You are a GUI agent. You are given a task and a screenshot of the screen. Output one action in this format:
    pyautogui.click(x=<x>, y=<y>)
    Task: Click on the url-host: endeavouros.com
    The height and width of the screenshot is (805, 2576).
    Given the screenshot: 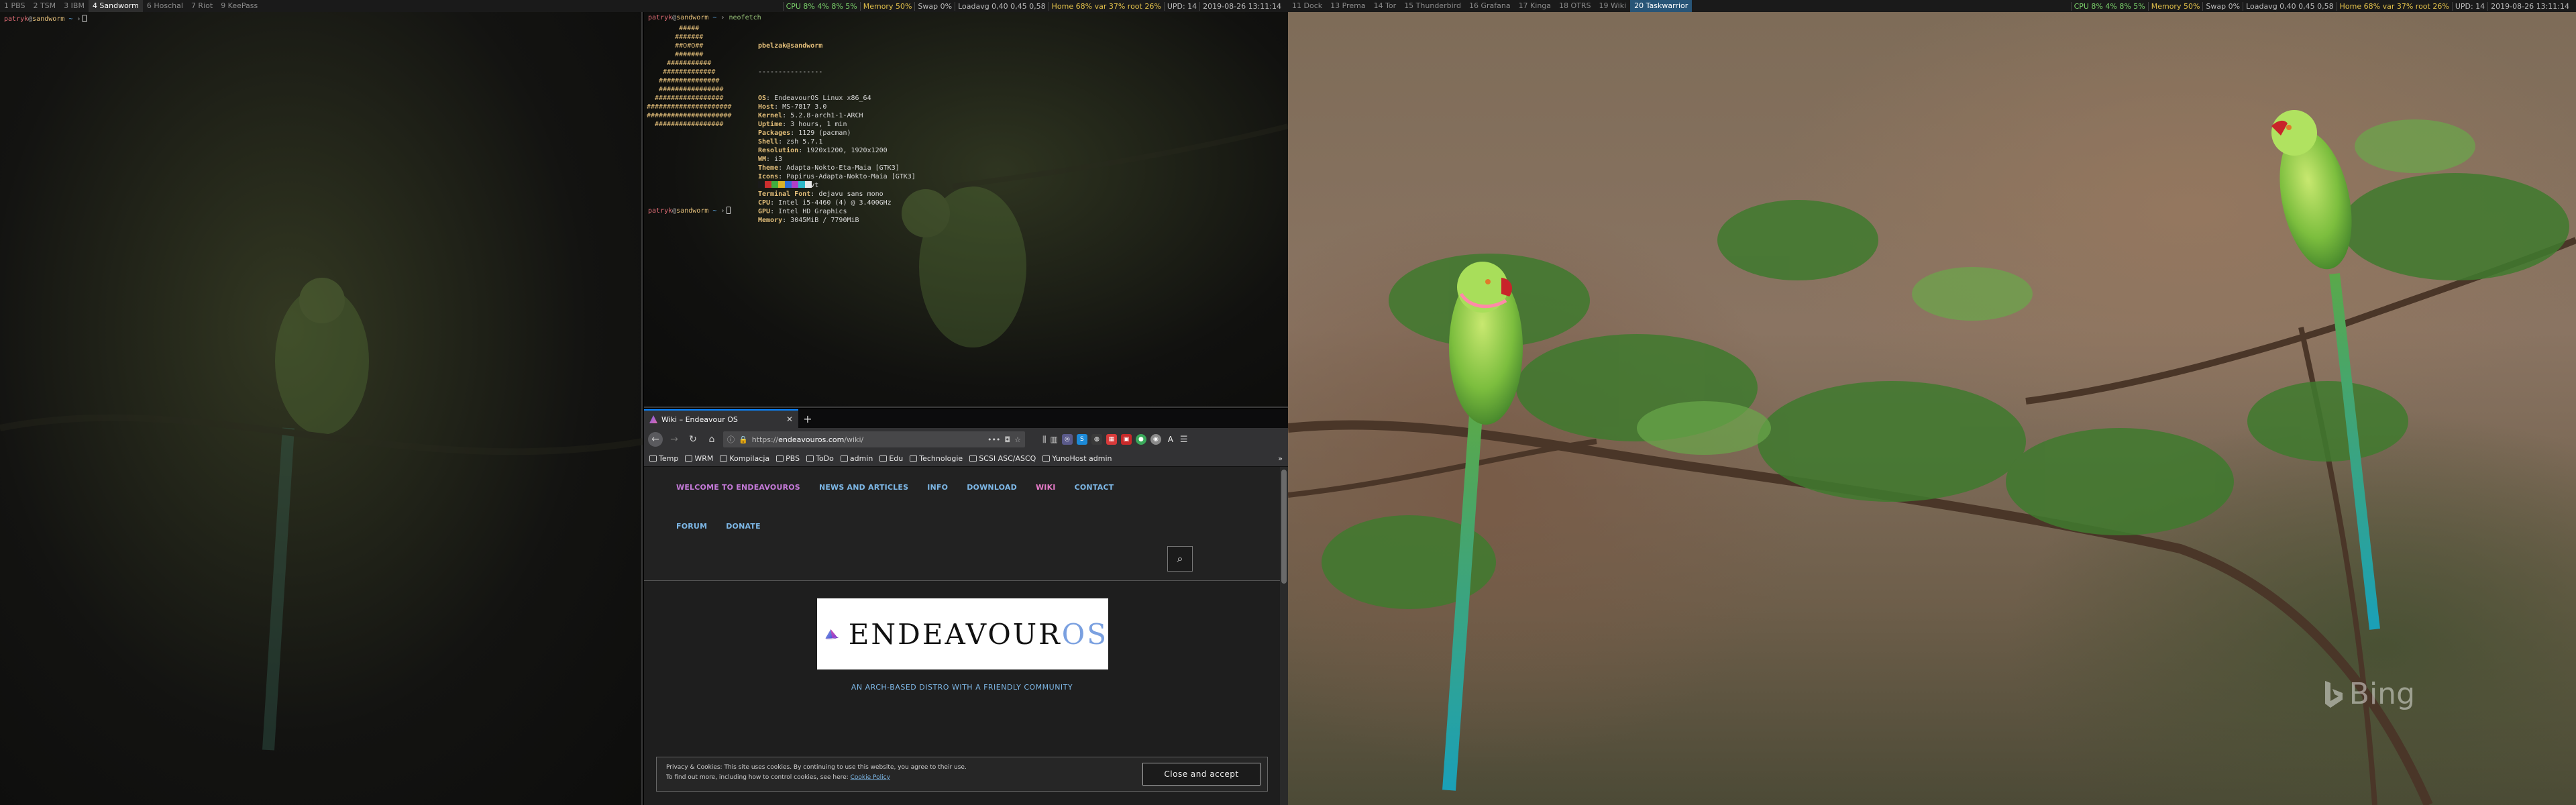 What is the action you would take?
    pyautogui.click(x=811, y=439)
    